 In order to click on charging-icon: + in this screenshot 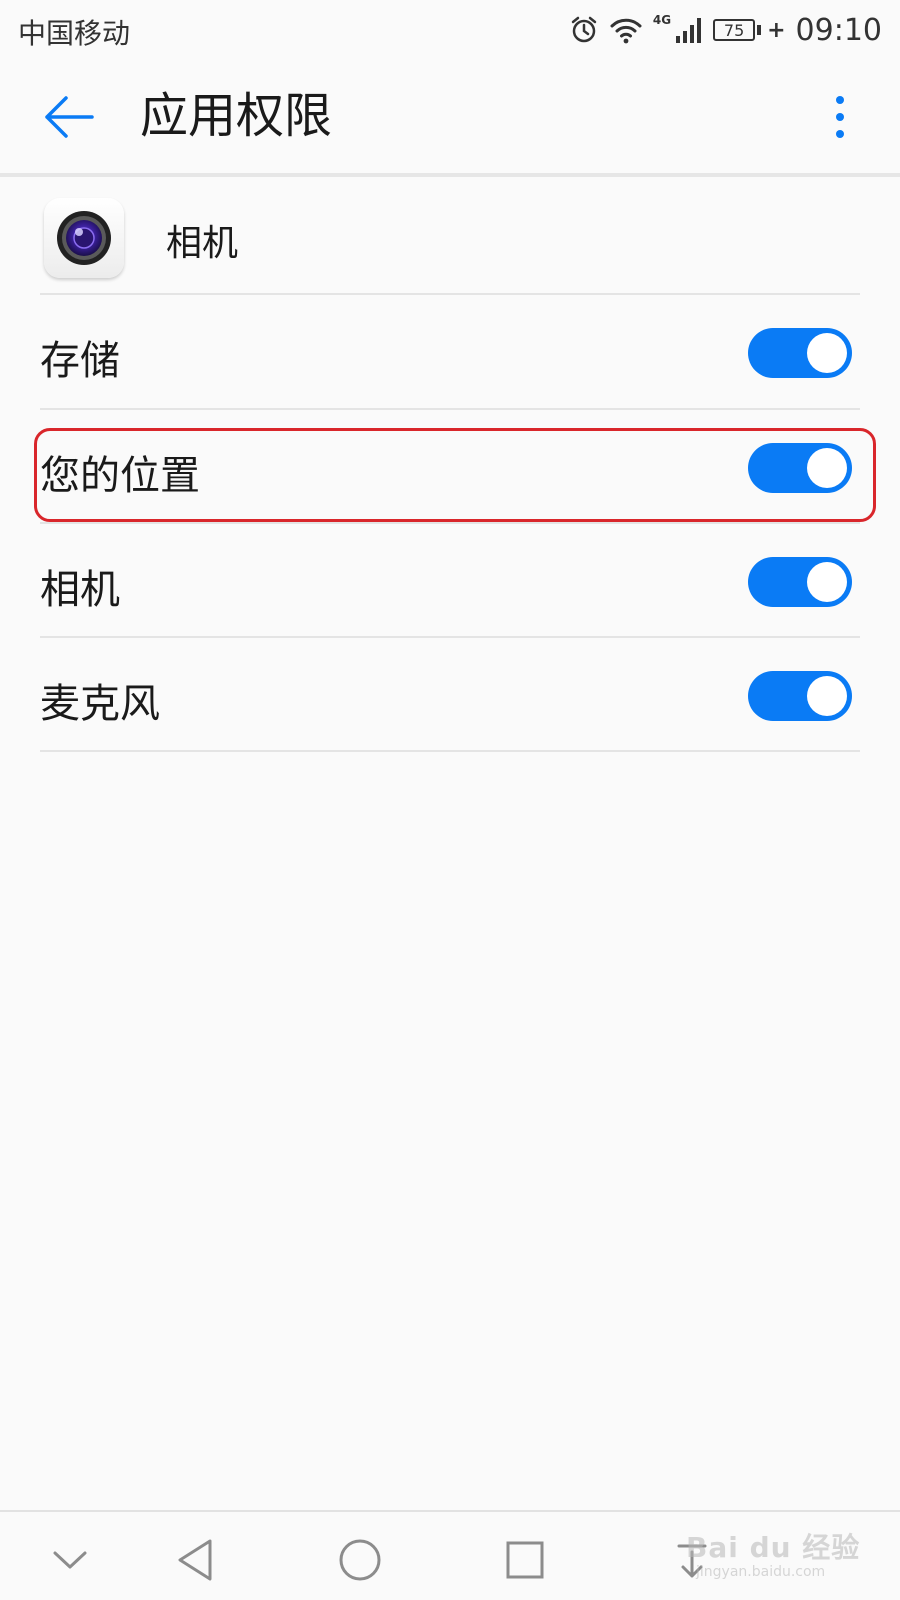, I will do `click(776, 30)`.